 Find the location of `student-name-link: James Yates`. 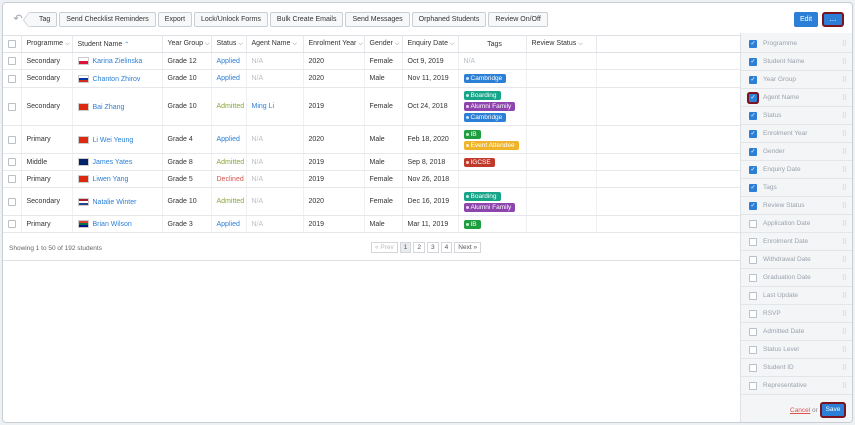

student-name-link: James Yates is located at coordinates (113, 162).